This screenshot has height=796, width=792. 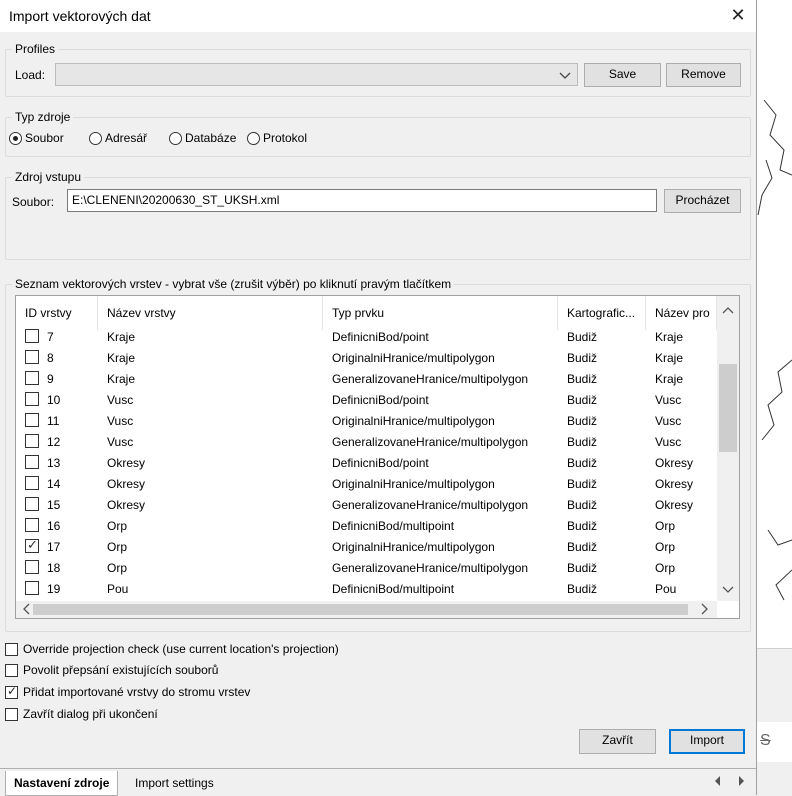 What do you see at coordinates (707, 741) in the screenshot?
I see `import-button: Import` at bounding box center [707, 741].